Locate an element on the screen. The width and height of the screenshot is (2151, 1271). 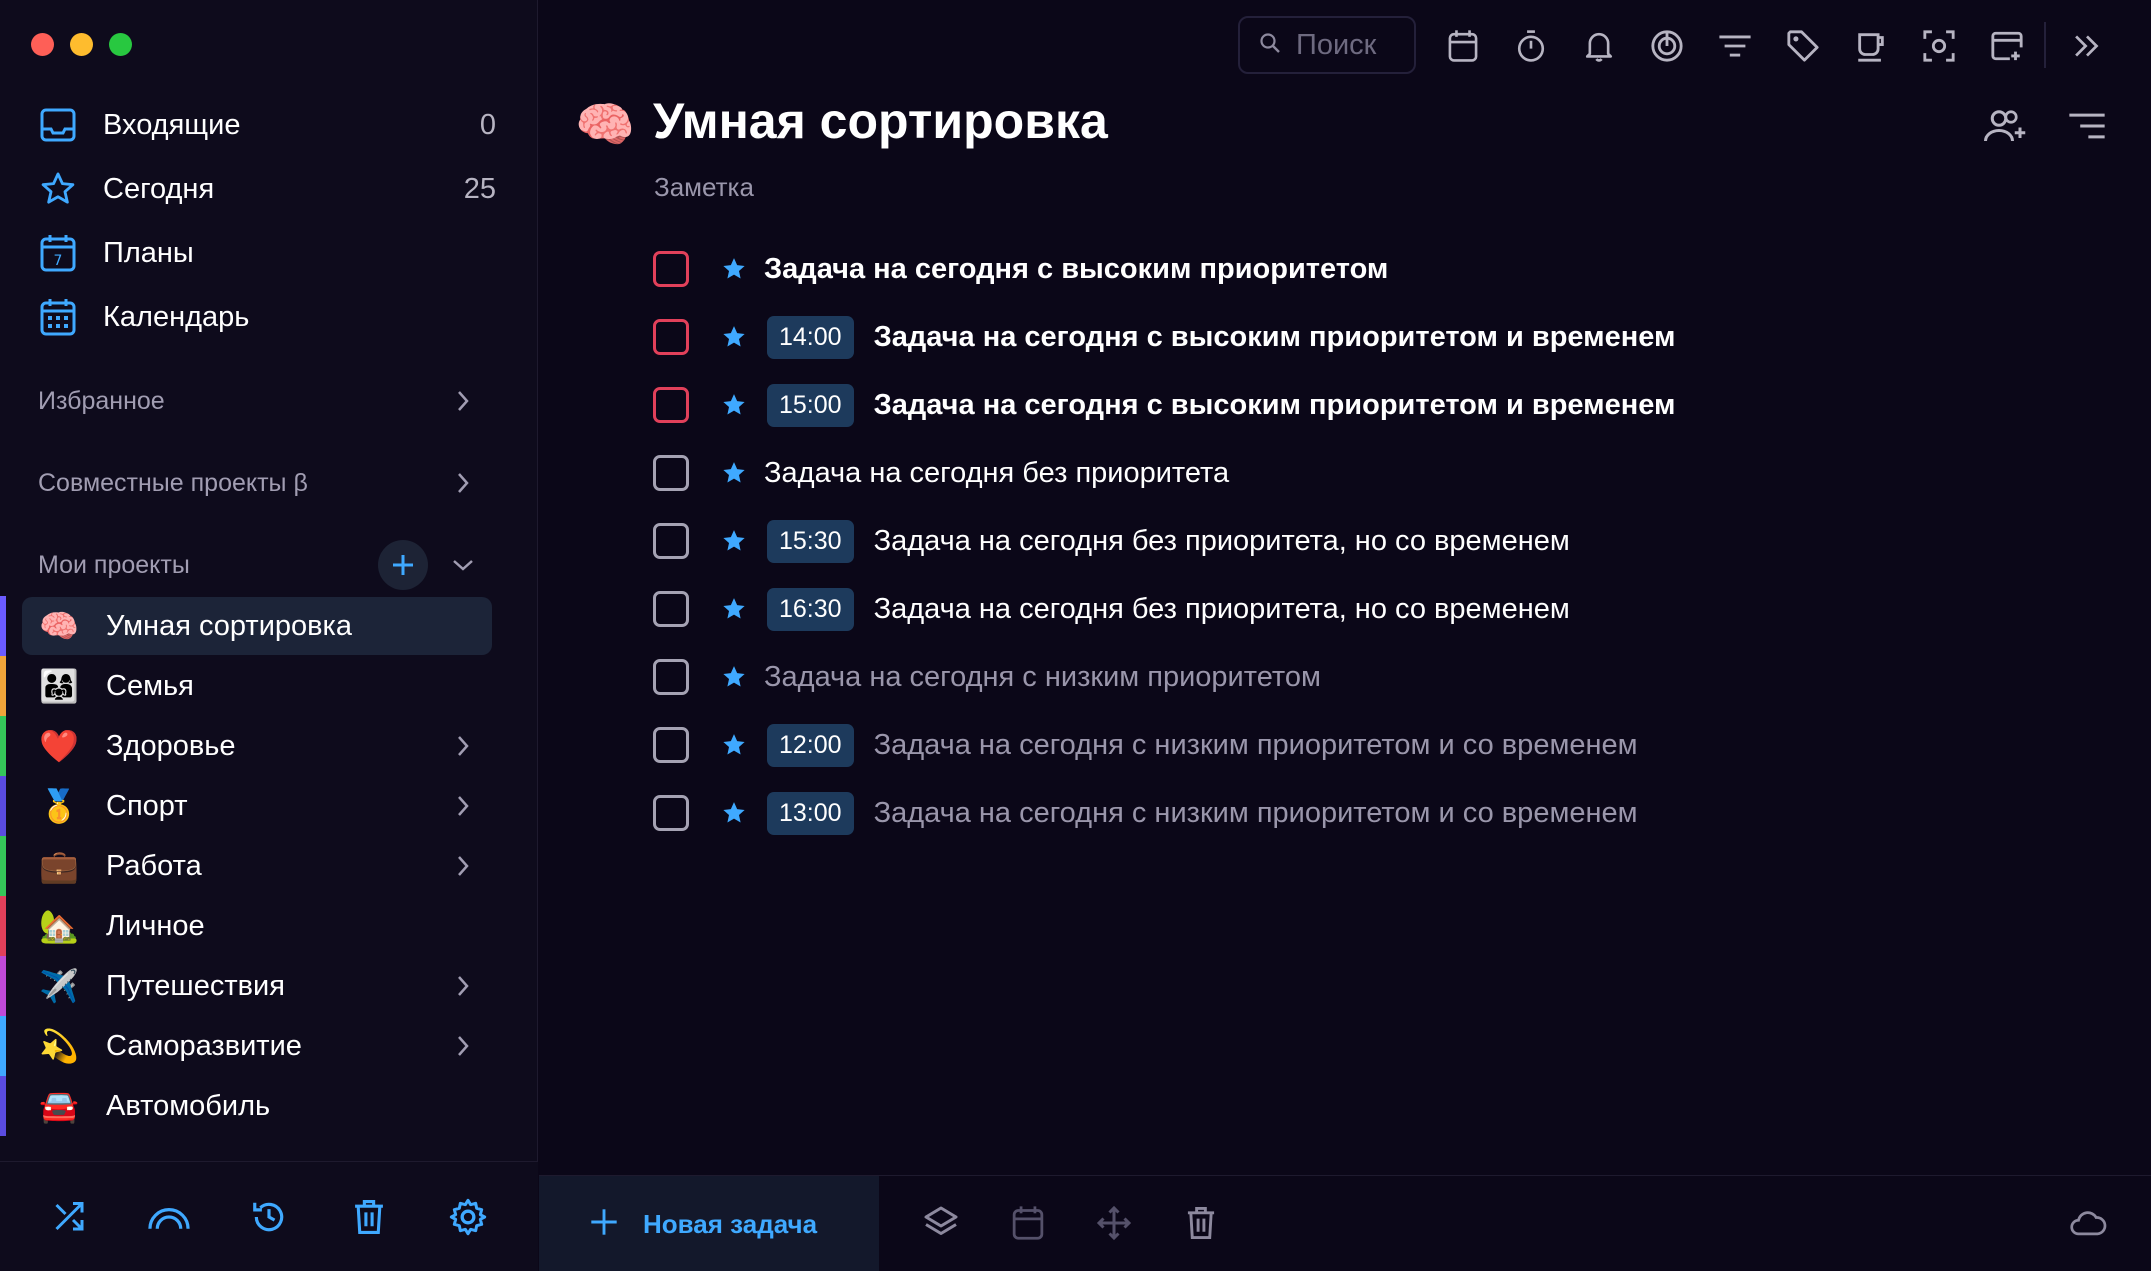
search-input is located at coordinates (1351, 45).